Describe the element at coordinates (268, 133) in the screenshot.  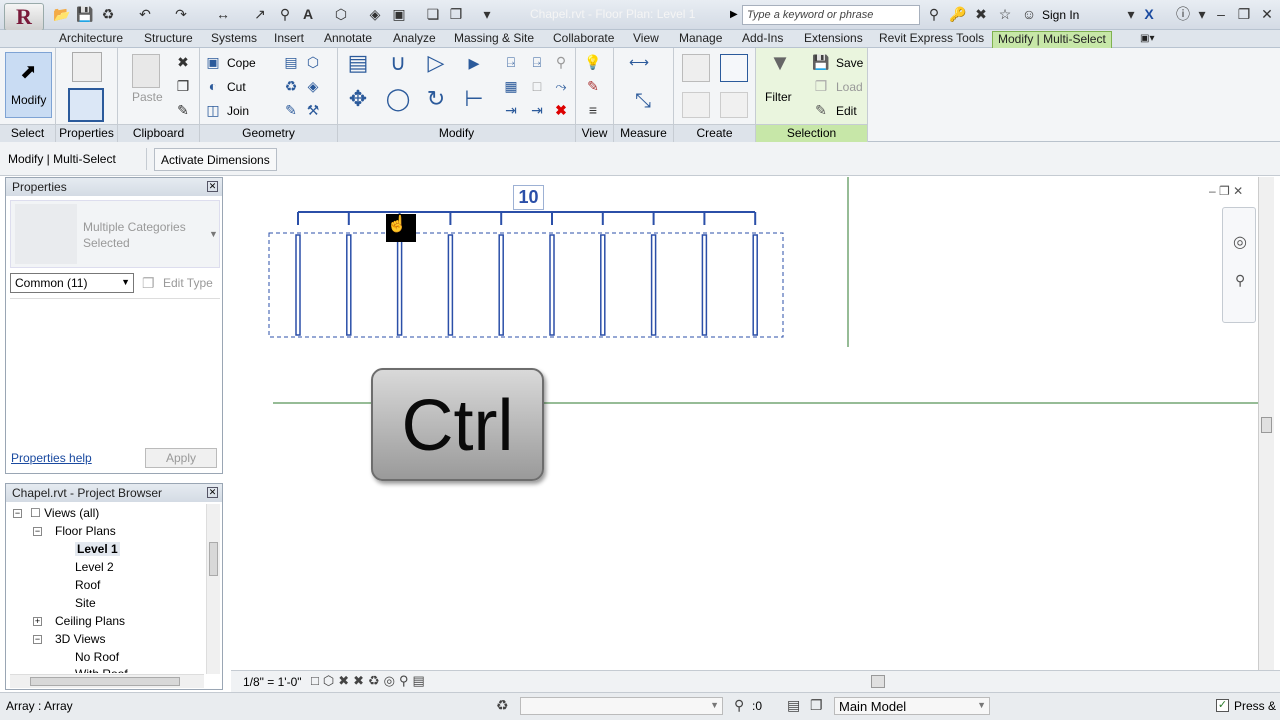
I see `panel-title-geometry: Geometry` at that location.